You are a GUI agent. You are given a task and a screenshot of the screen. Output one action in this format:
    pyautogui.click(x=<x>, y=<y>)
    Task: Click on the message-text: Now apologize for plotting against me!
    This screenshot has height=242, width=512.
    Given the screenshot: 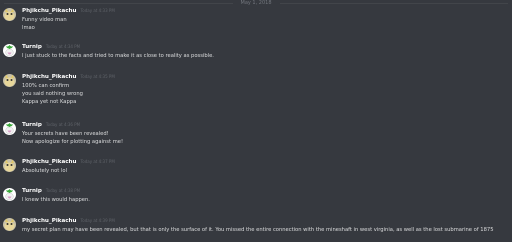 What is the action you would take?
    pyautogui.click(x=73, y=142)
    